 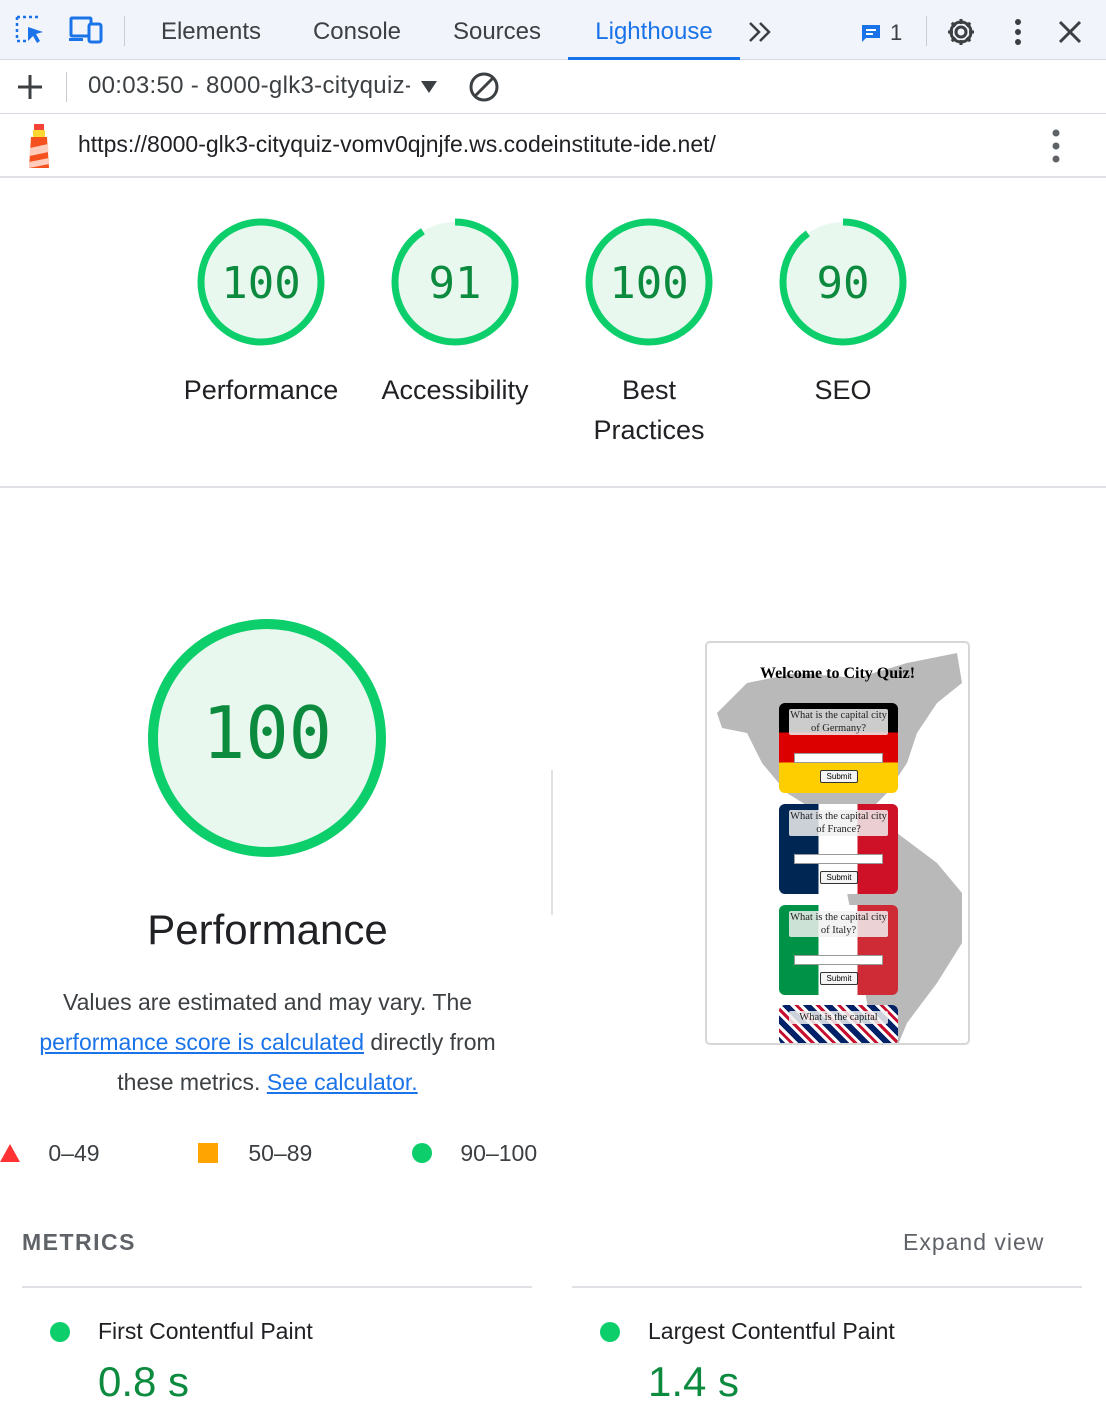 I want to click on orange-square-icon, so click(x=208, y=1153).